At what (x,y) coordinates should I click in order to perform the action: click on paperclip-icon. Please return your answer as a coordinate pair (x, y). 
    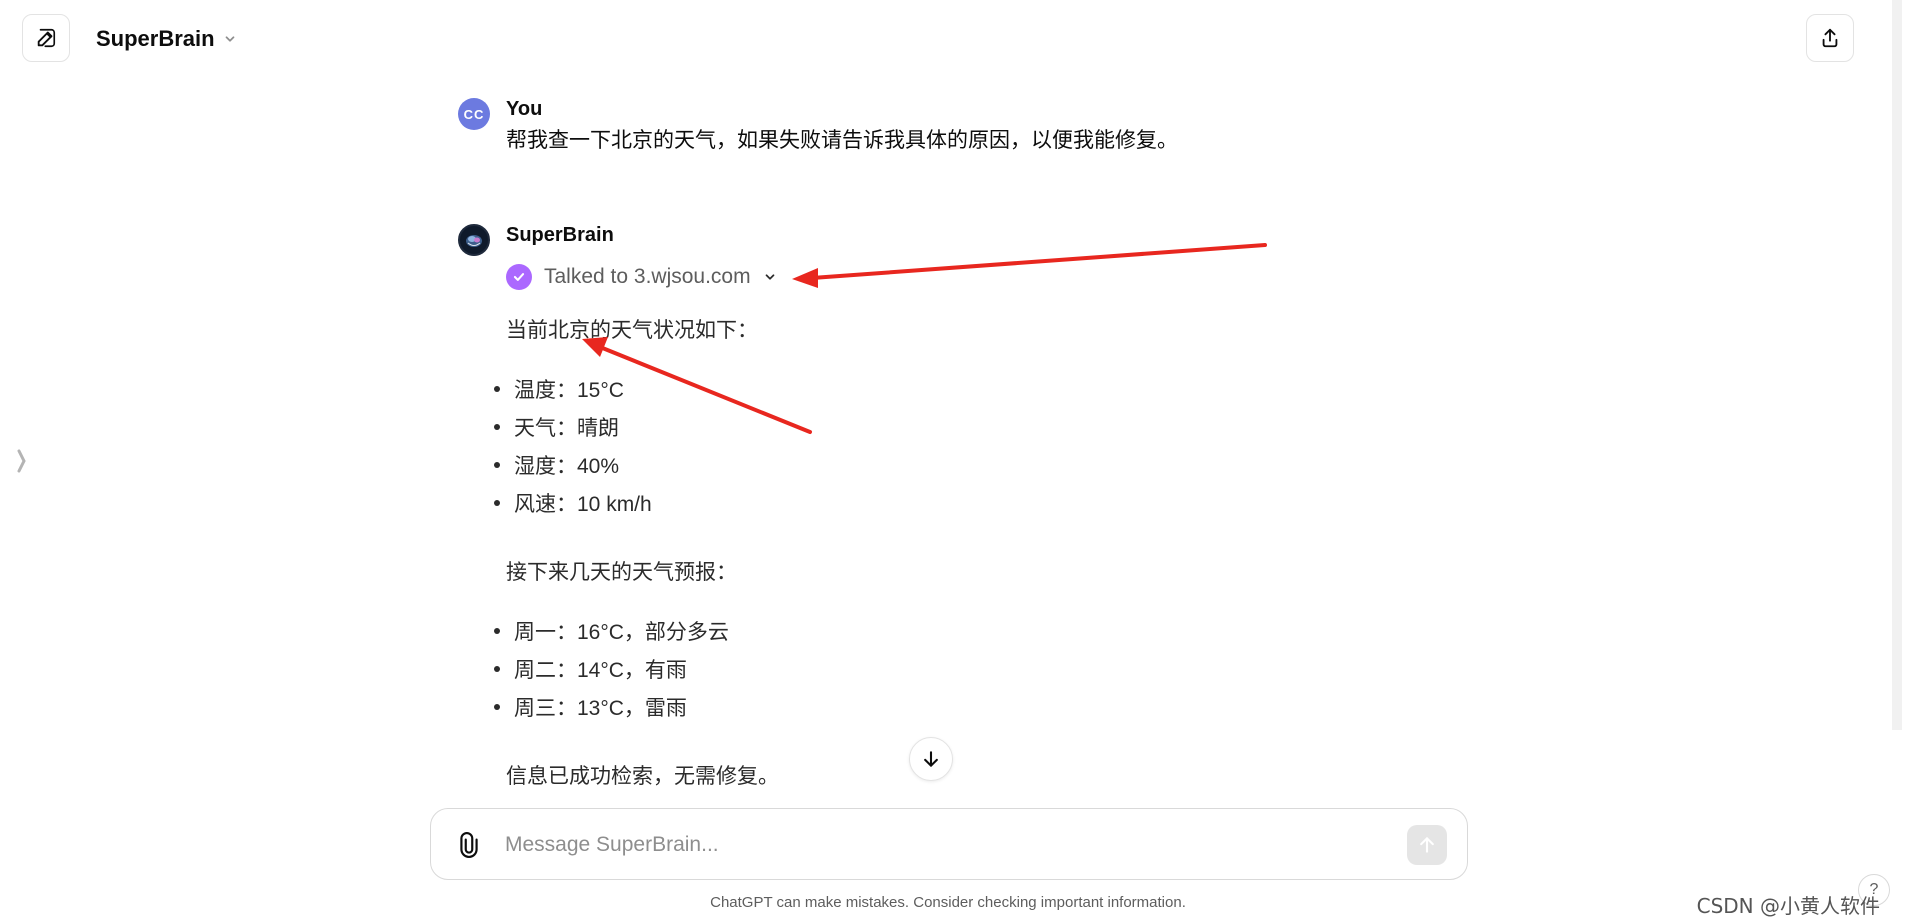
    Looking at the image, I should click on (469, 845).